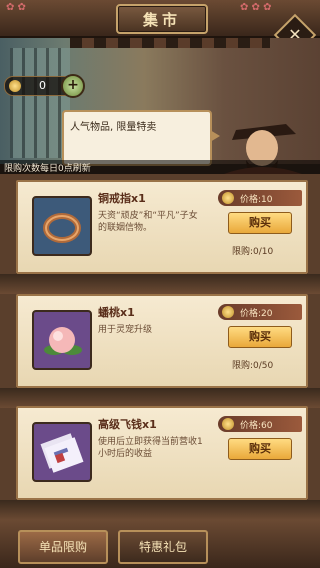  What do you see at coordinates (62, 452) in the screenshot?
I see `banknote-icon` at bounding box center [62, 452].